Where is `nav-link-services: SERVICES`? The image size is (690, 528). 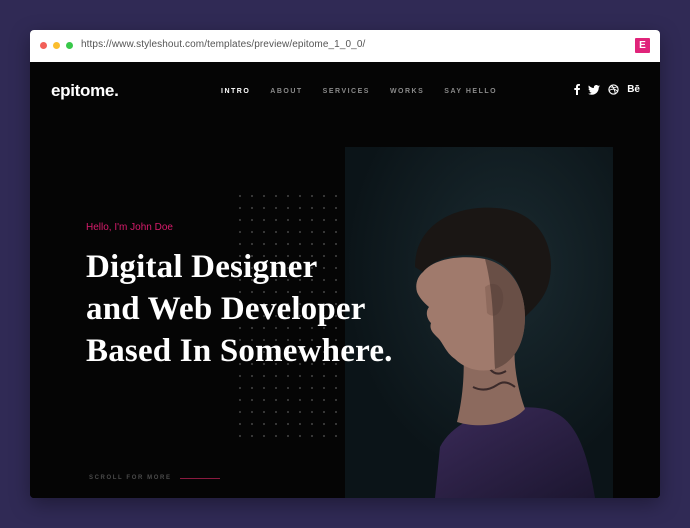
nav-link-services: SERVICES is located at coordinates (346, 91).